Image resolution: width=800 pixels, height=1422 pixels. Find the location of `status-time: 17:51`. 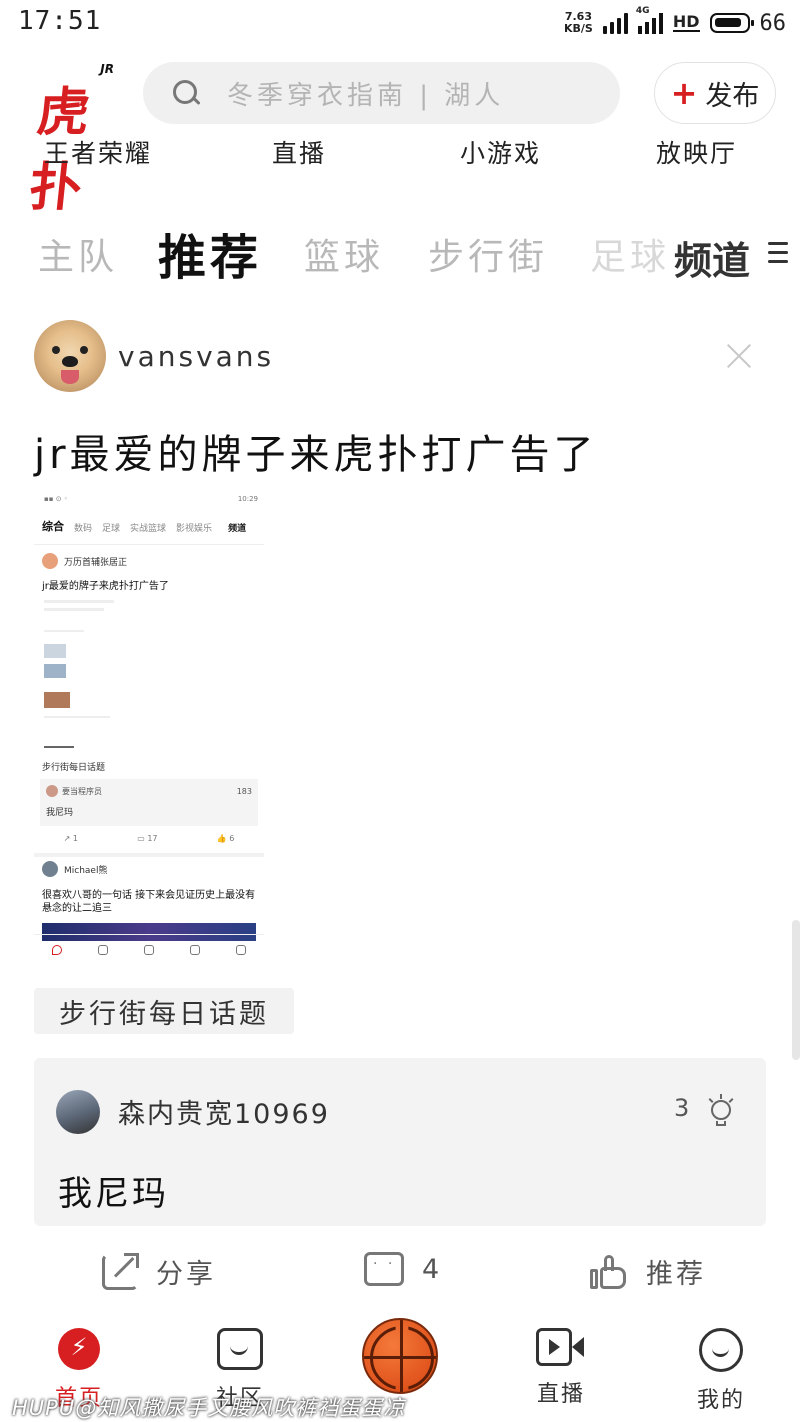

status-time: 17:51 is located at coordinates (60, 21).